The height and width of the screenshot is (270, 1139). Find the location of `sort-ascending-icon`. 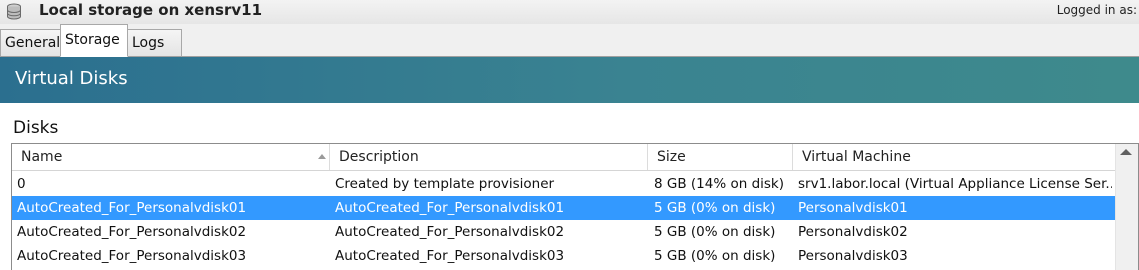

sort-ascending-icon is located at coordinates (322, 156).